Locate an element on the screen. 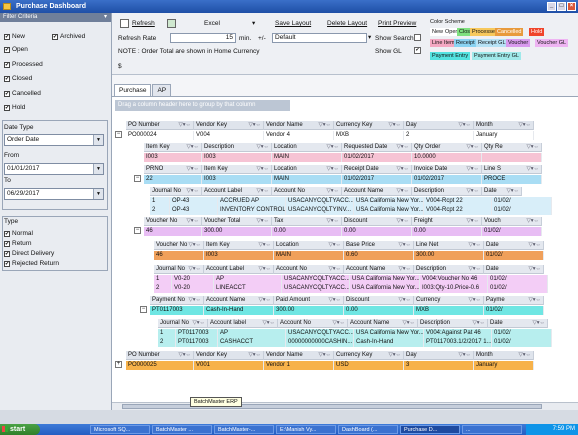 The height and width of the screenshot is (435, 578). direct-delivery-checkbox: ✔ Direct Delivery is located at coordinates (29, 253).